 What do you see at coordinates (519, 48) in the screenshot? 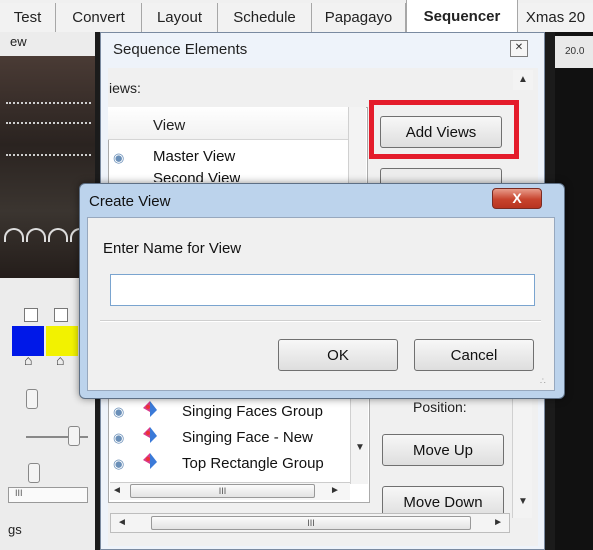
I see `close-icon: ✕` at bounding box center [519, 48].